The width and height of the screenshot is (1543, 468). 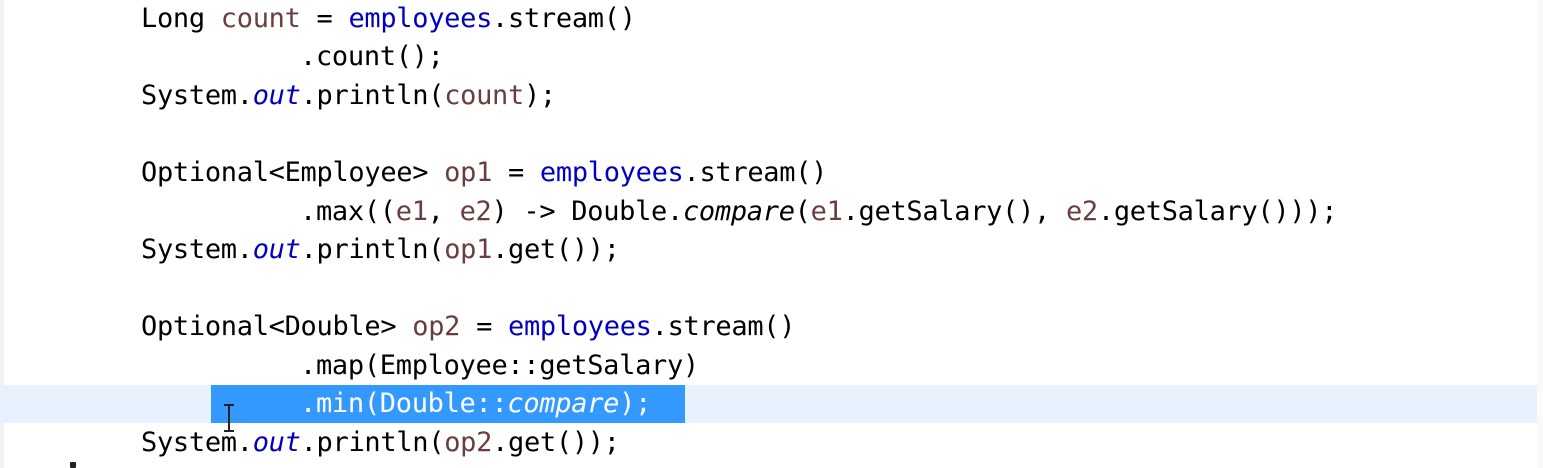 I want to click on code-line: Long count = employees.stream(), so click(x=768, y=19).